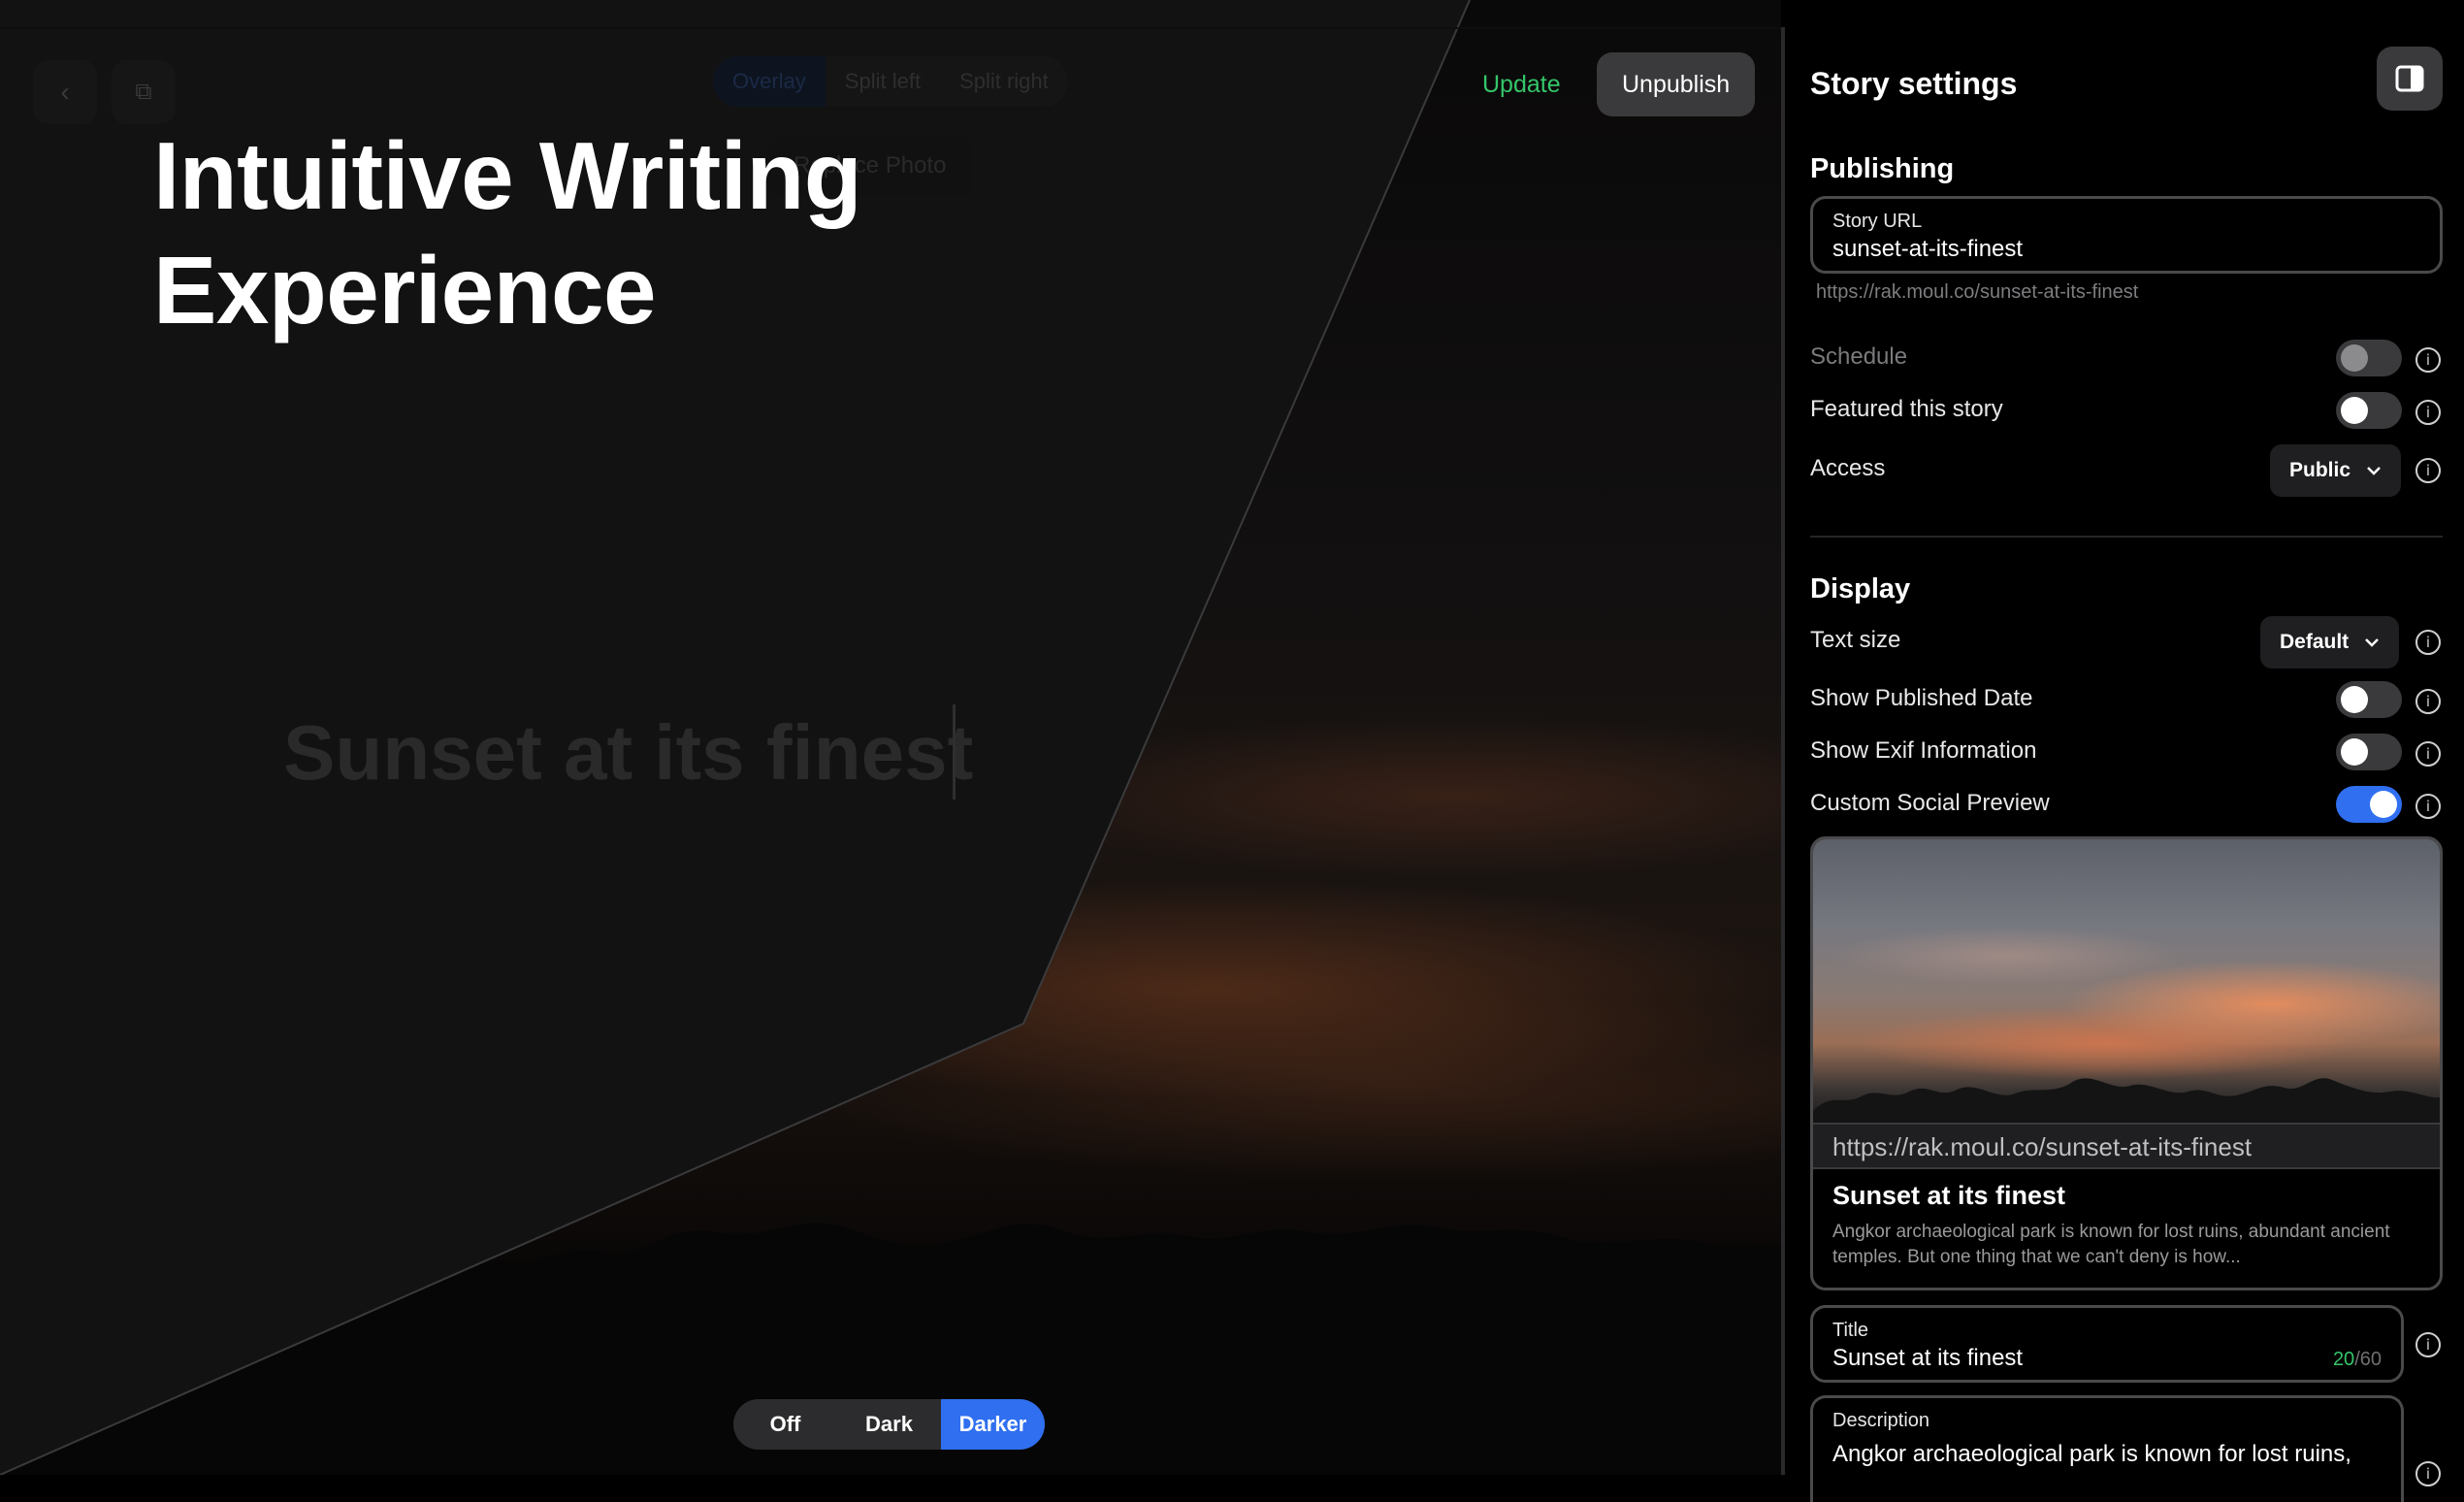 This screenshot has height=1502, width=2464. Describe the element at coordinates (1848, 468) in the screenshot. I see `access-label: Access` at that location.